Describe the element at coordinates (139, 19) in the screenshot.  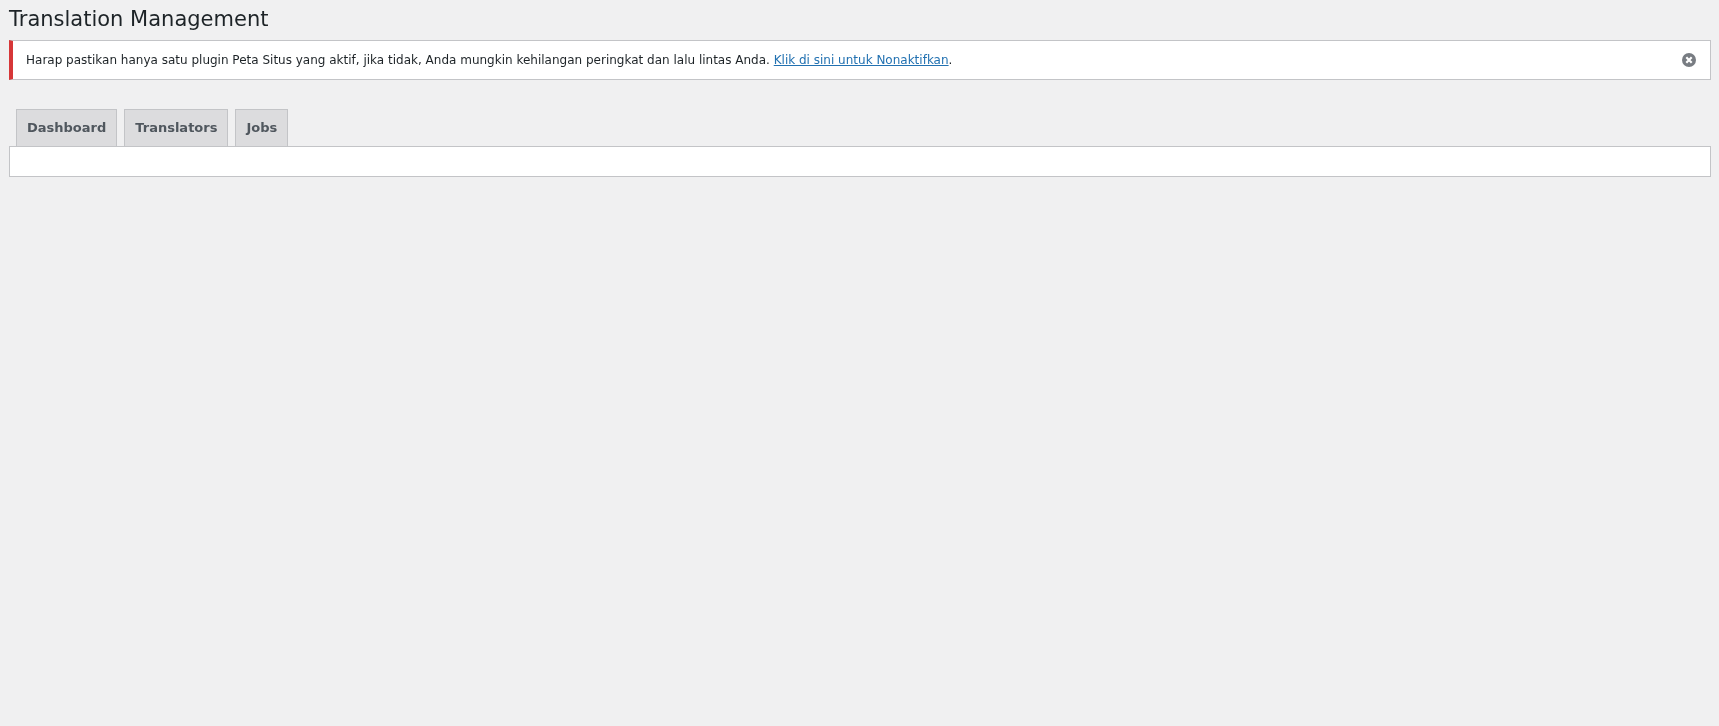
I see `page-title: Translation Management` at that location.